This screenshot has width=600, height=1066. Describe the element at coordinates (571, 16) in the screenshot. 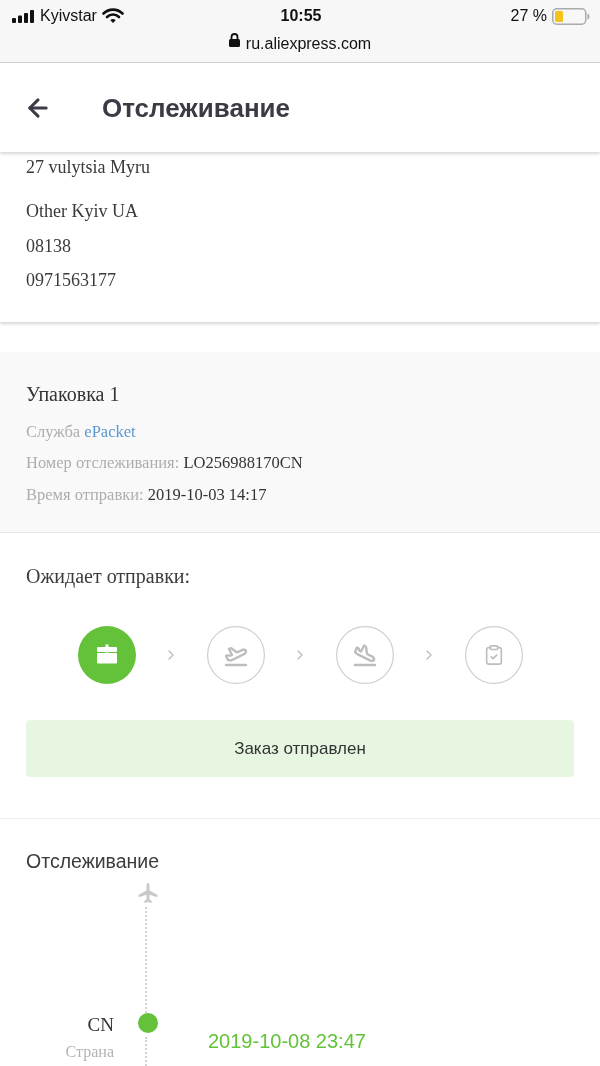

I see `battery-icon` at that location.